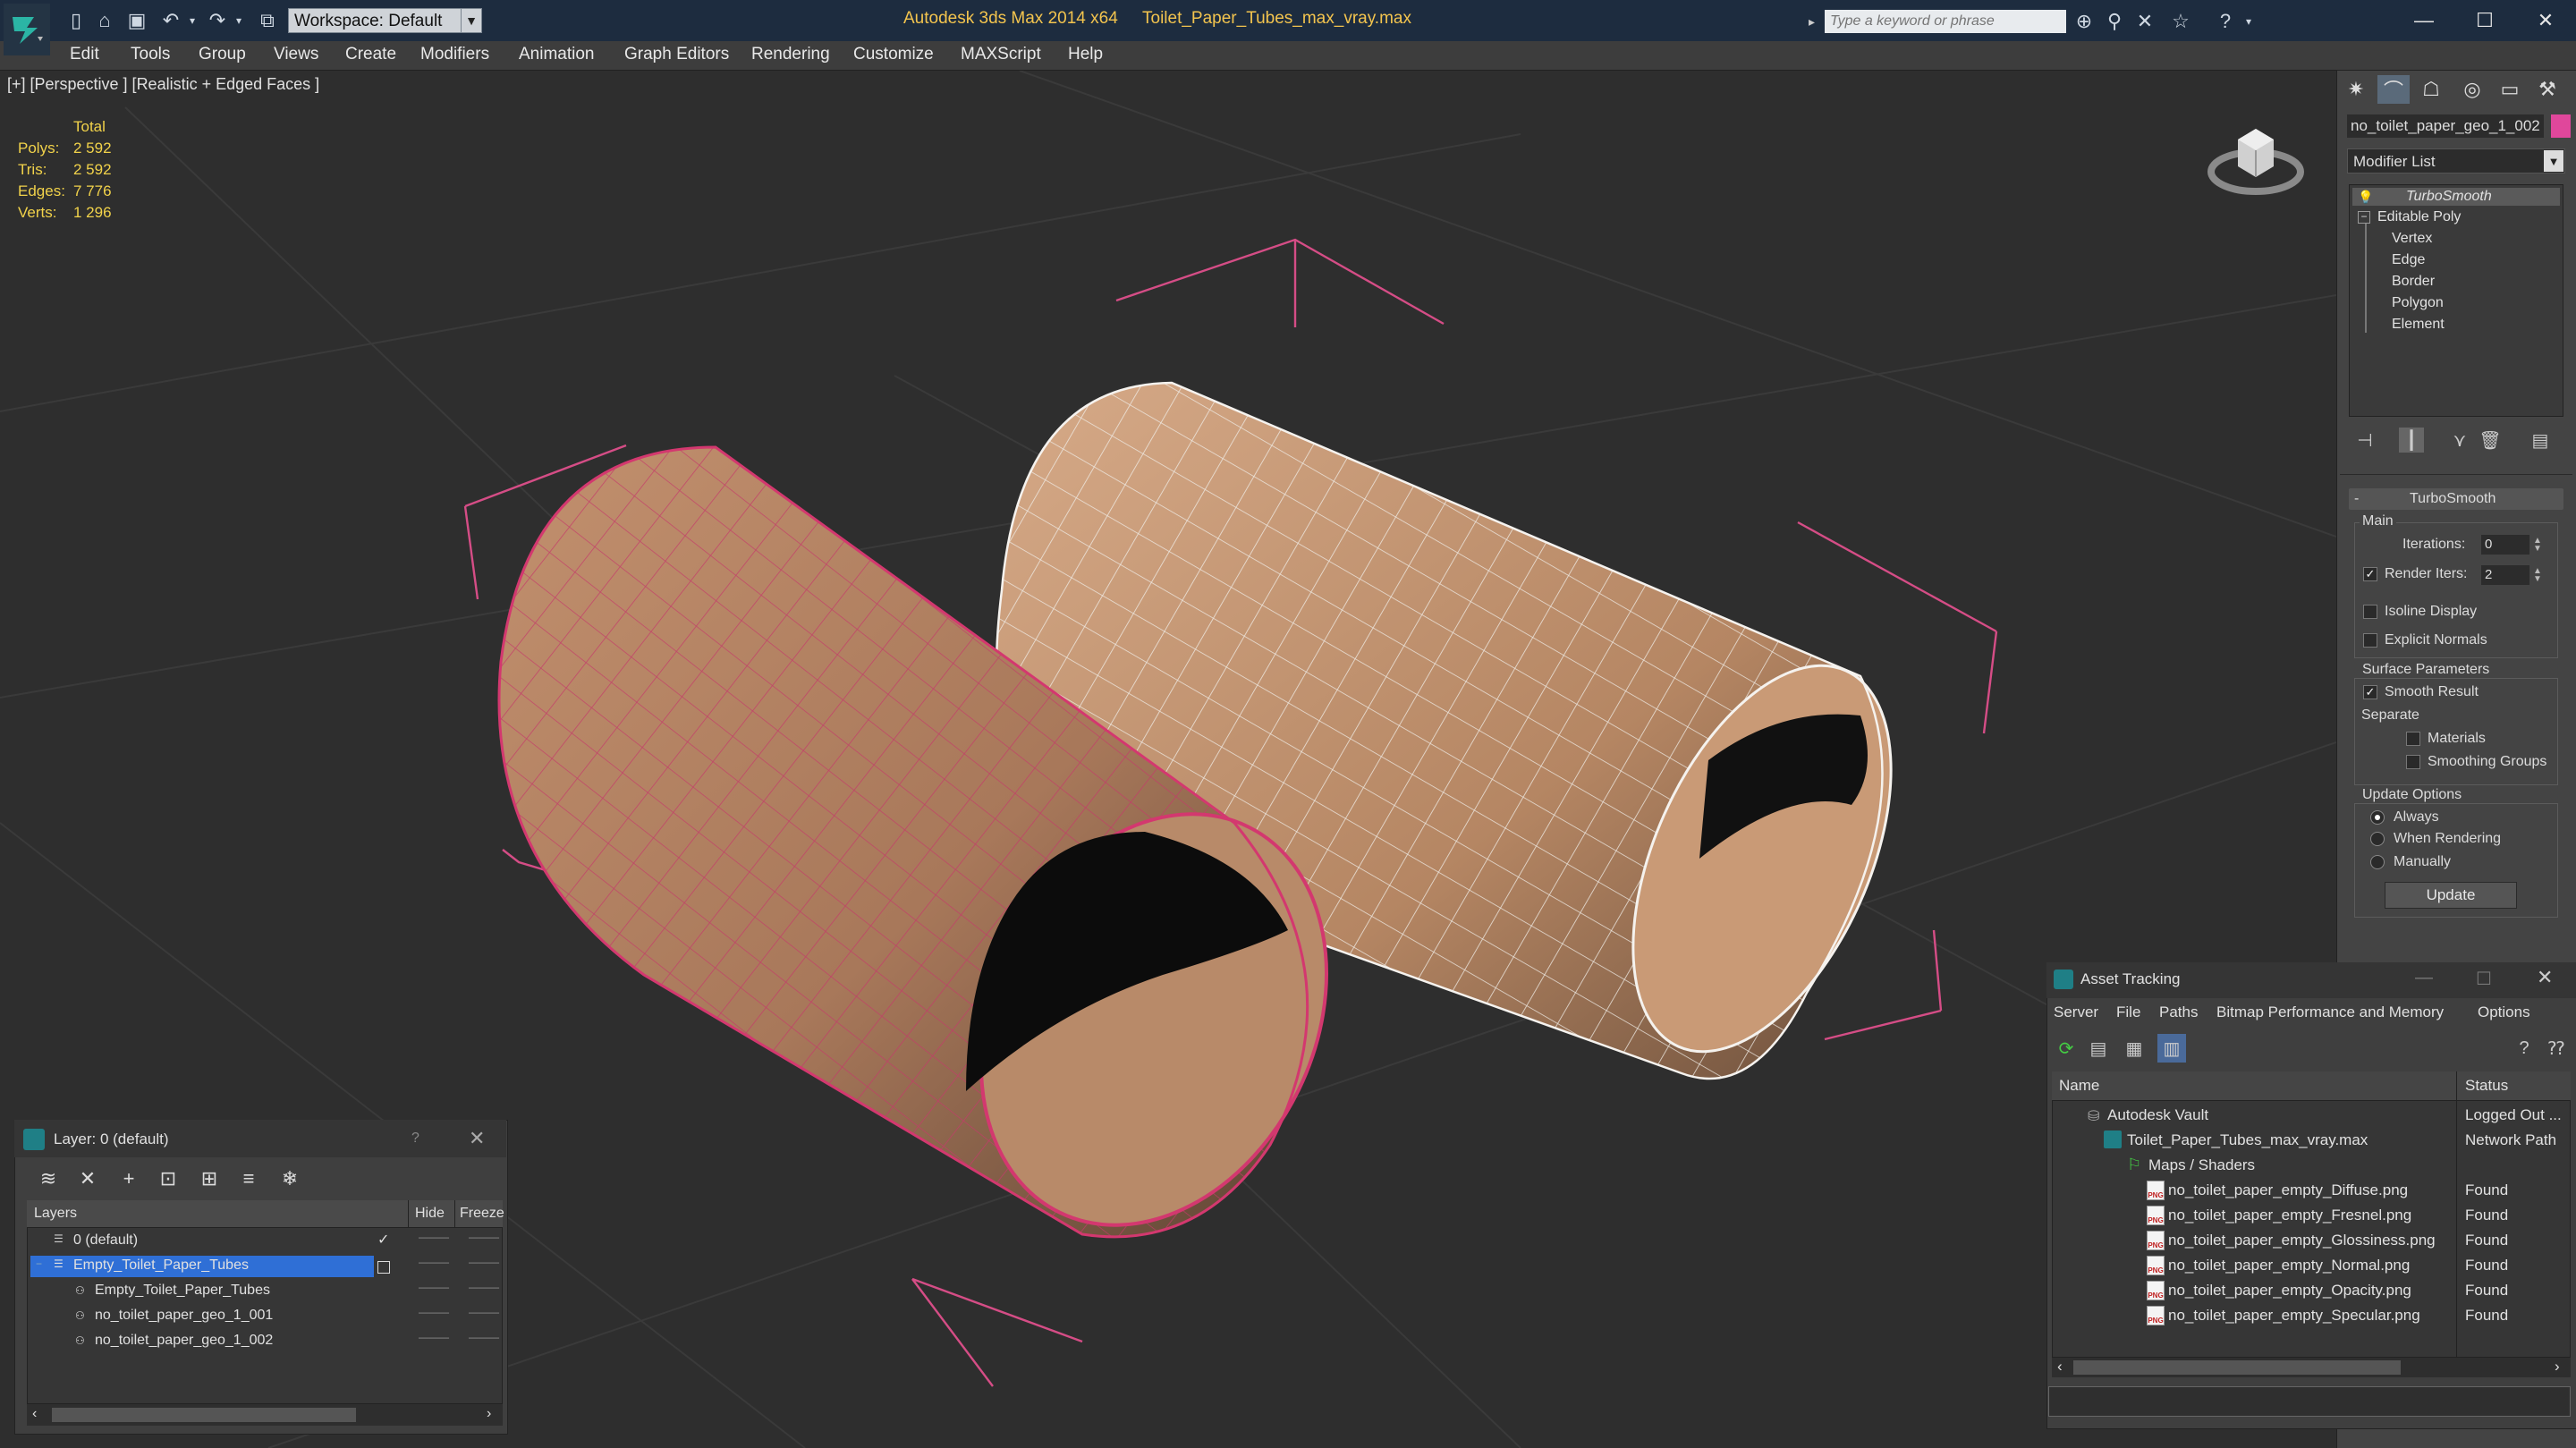 This screenshot has height=1448, width=2576. Describe the element at coordinates (383, 1267) in the screenshot. I see `set-current-box-icon` at that location.